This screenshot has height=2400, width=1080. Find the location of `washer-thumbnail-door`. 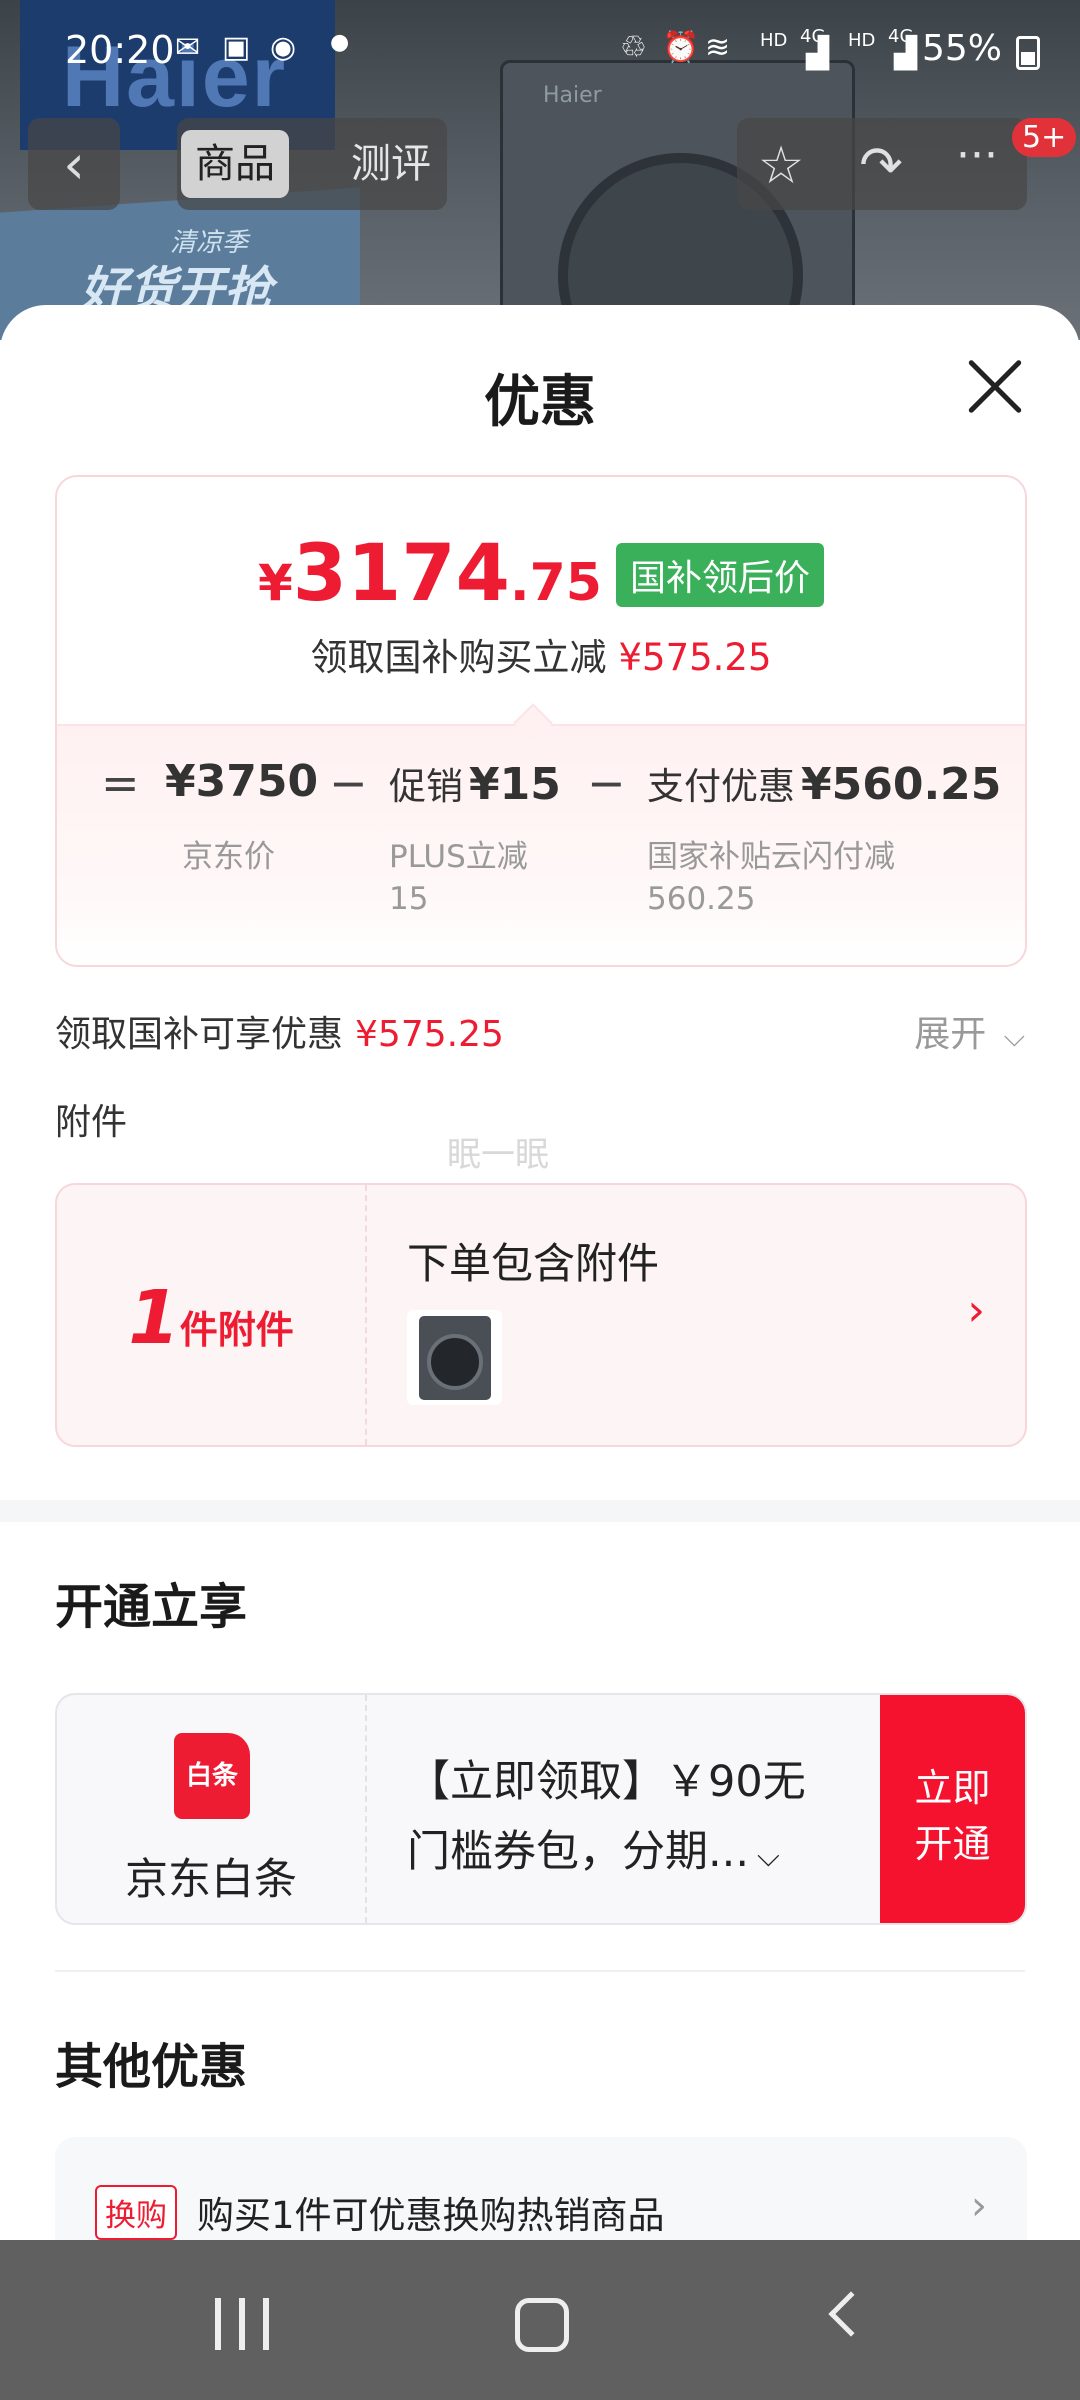

washer-thumbnail-door is located at coordinates (455, 1362).